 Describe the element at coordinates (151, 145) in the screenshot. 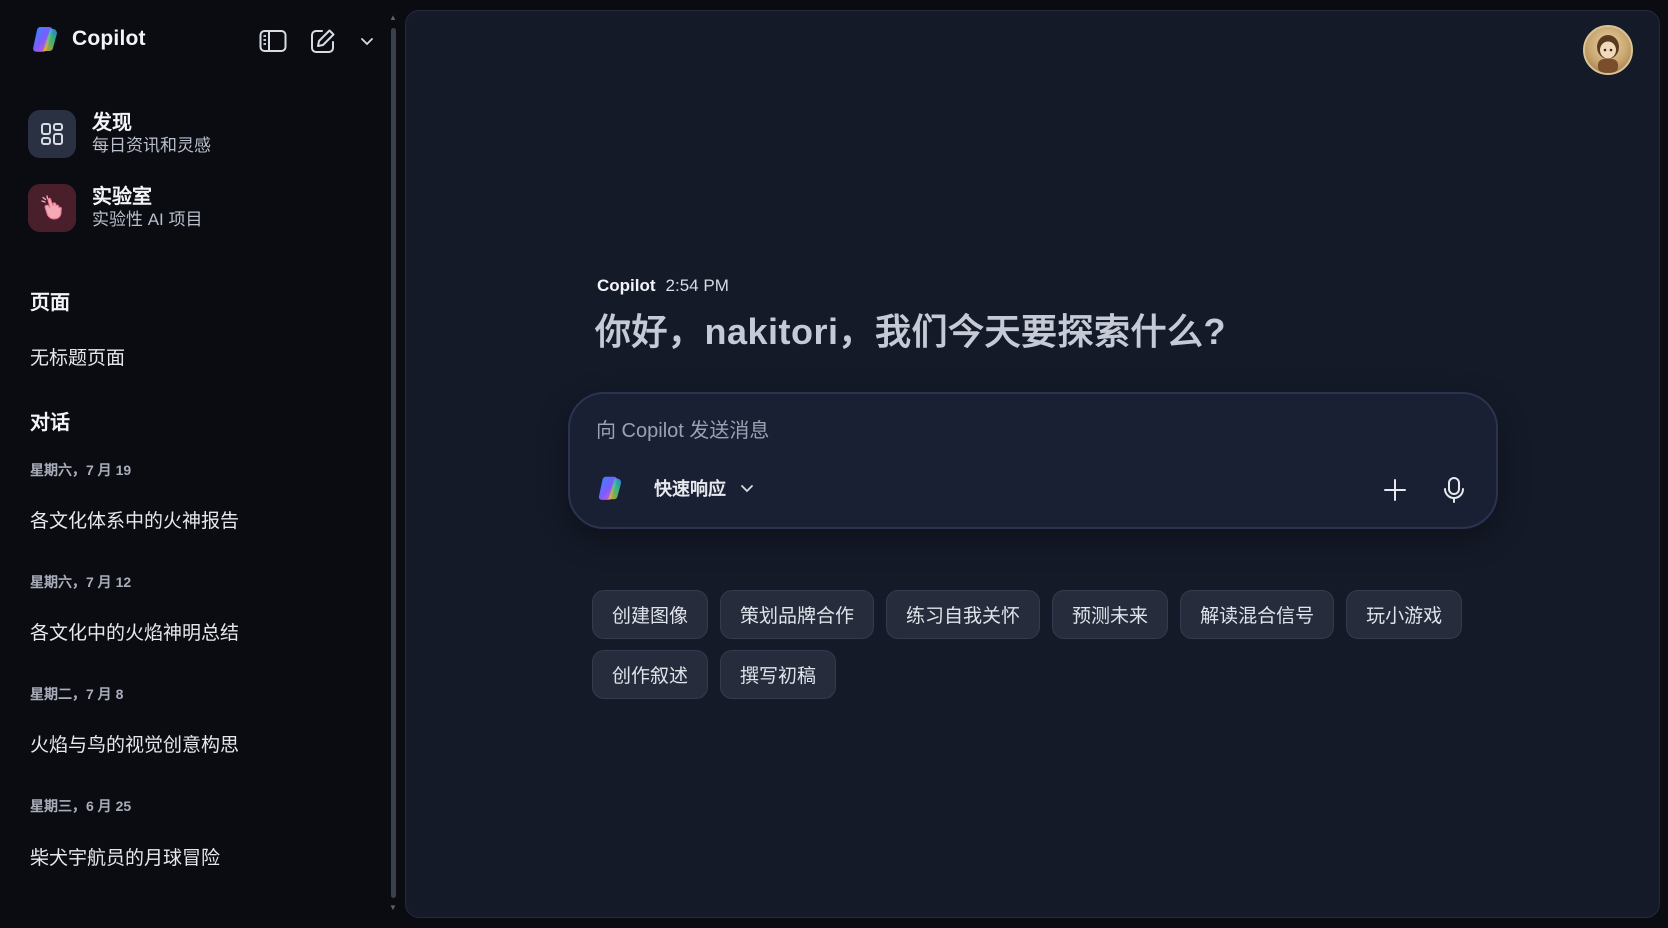

I see `discover-subtitle: 每日资讯和灵感` at that location.